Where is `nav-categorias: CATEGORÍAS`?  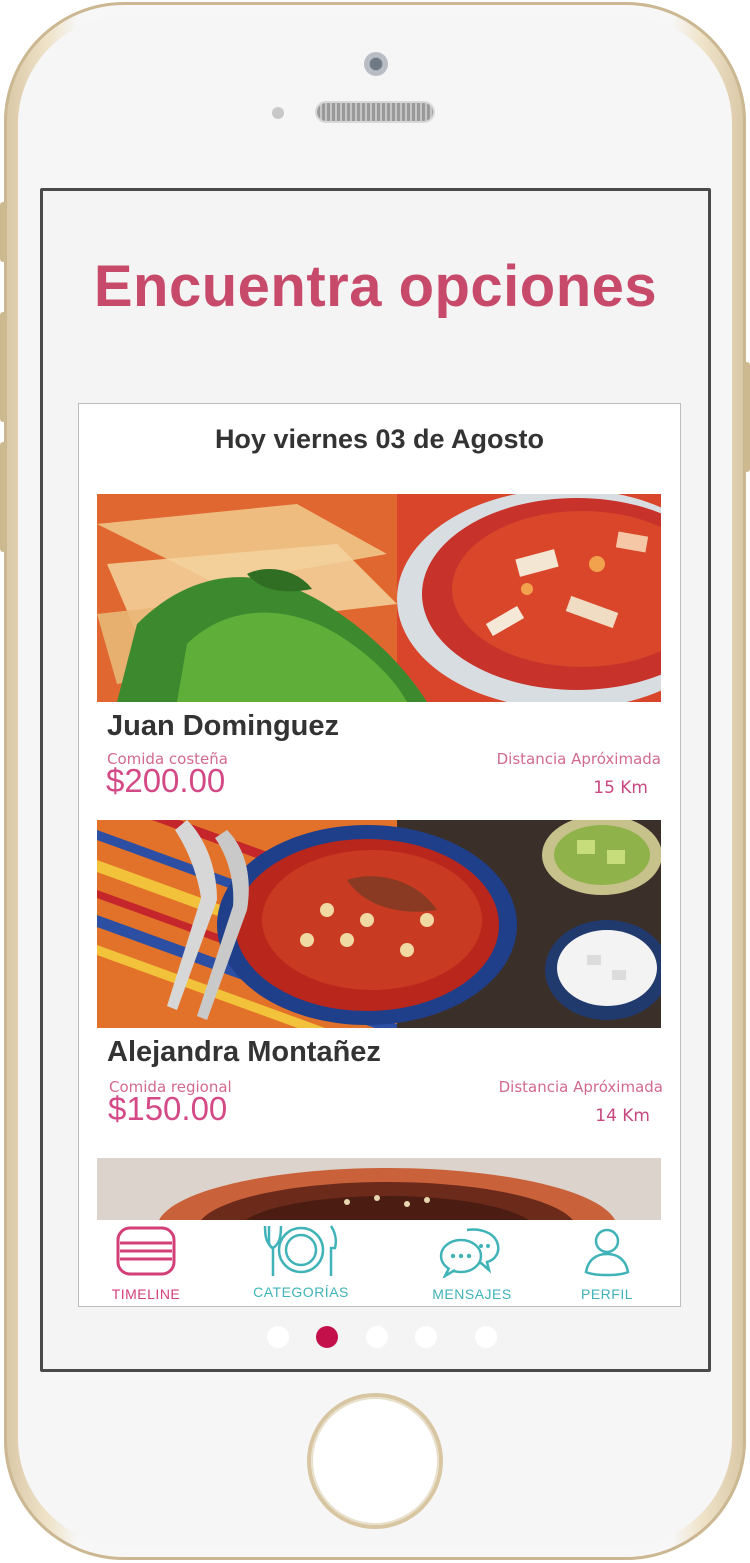 nav-categorias: CATEGORÍAS is located at coordinates (301, 1261).